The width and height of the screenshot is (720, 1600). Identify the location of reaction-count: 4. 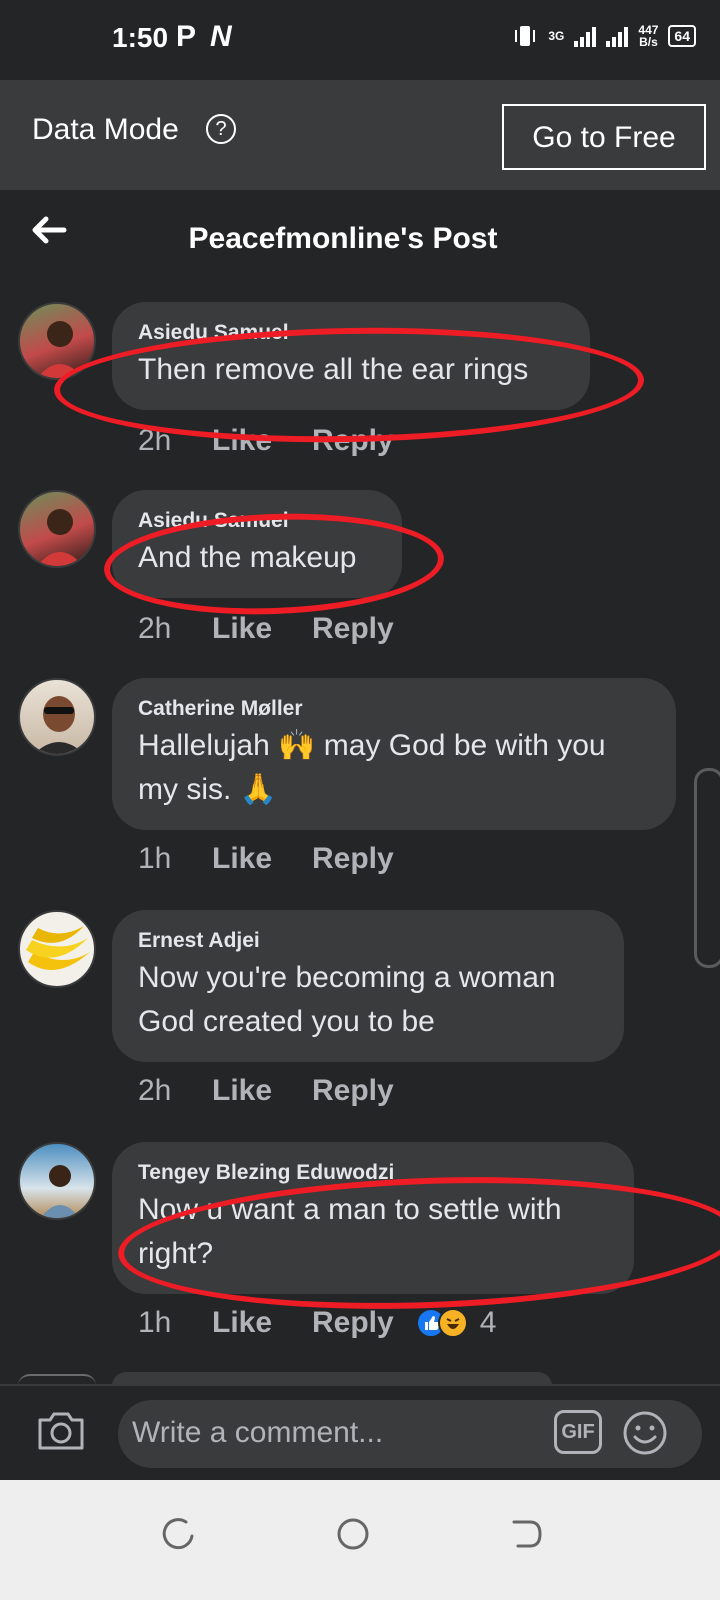
(488, 1322).